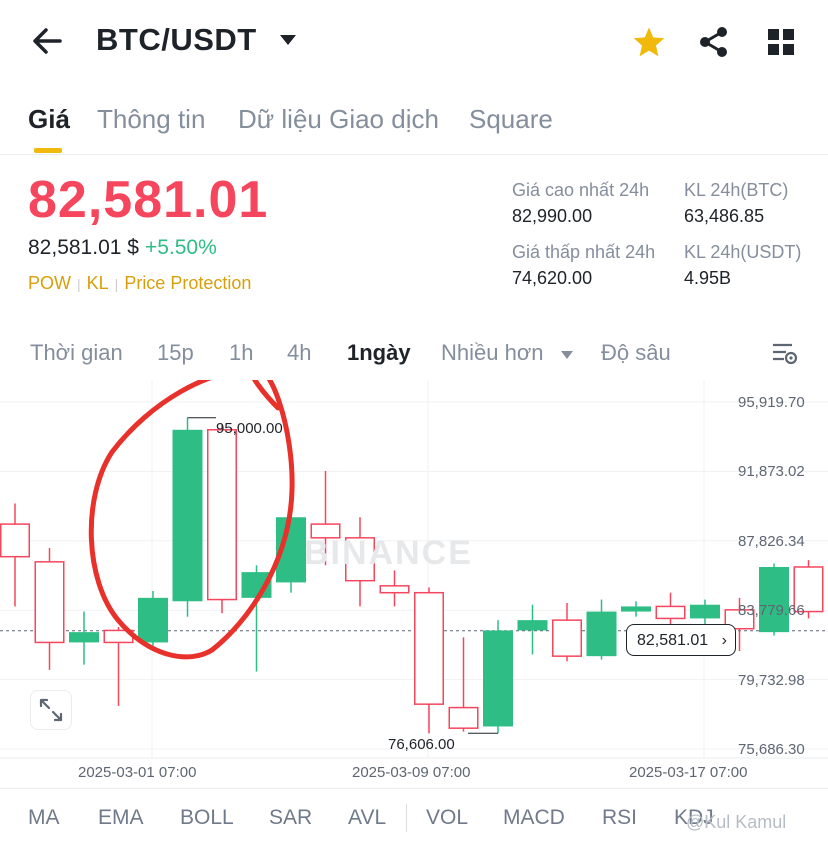  Describe the element at coordinates (299, 353) in the screenshot. I see `timeframe-4h: 4h` at that location.